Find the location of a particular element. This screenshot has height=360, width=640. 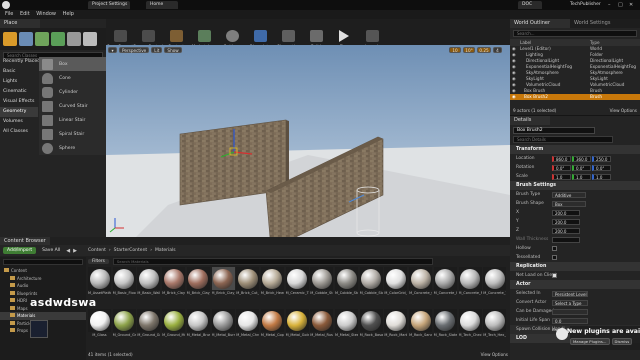

material-asset: M_Metal_Brushed_Nickel is located at coordinates (198, 329).